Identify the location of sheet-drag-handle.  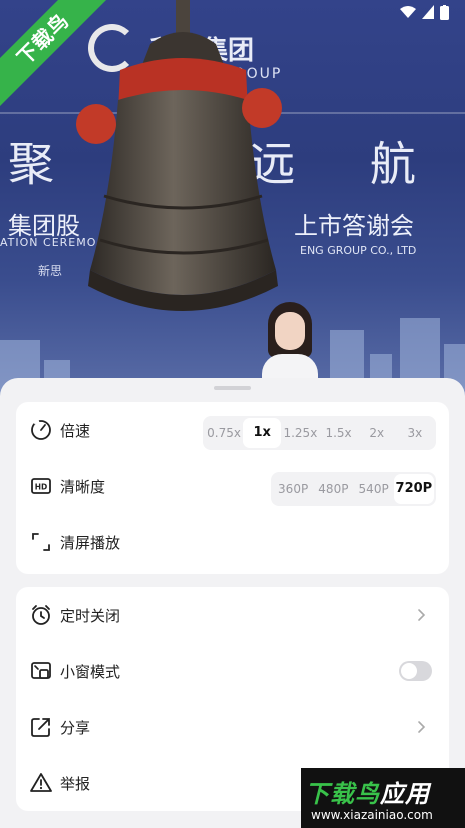
(232, 388).